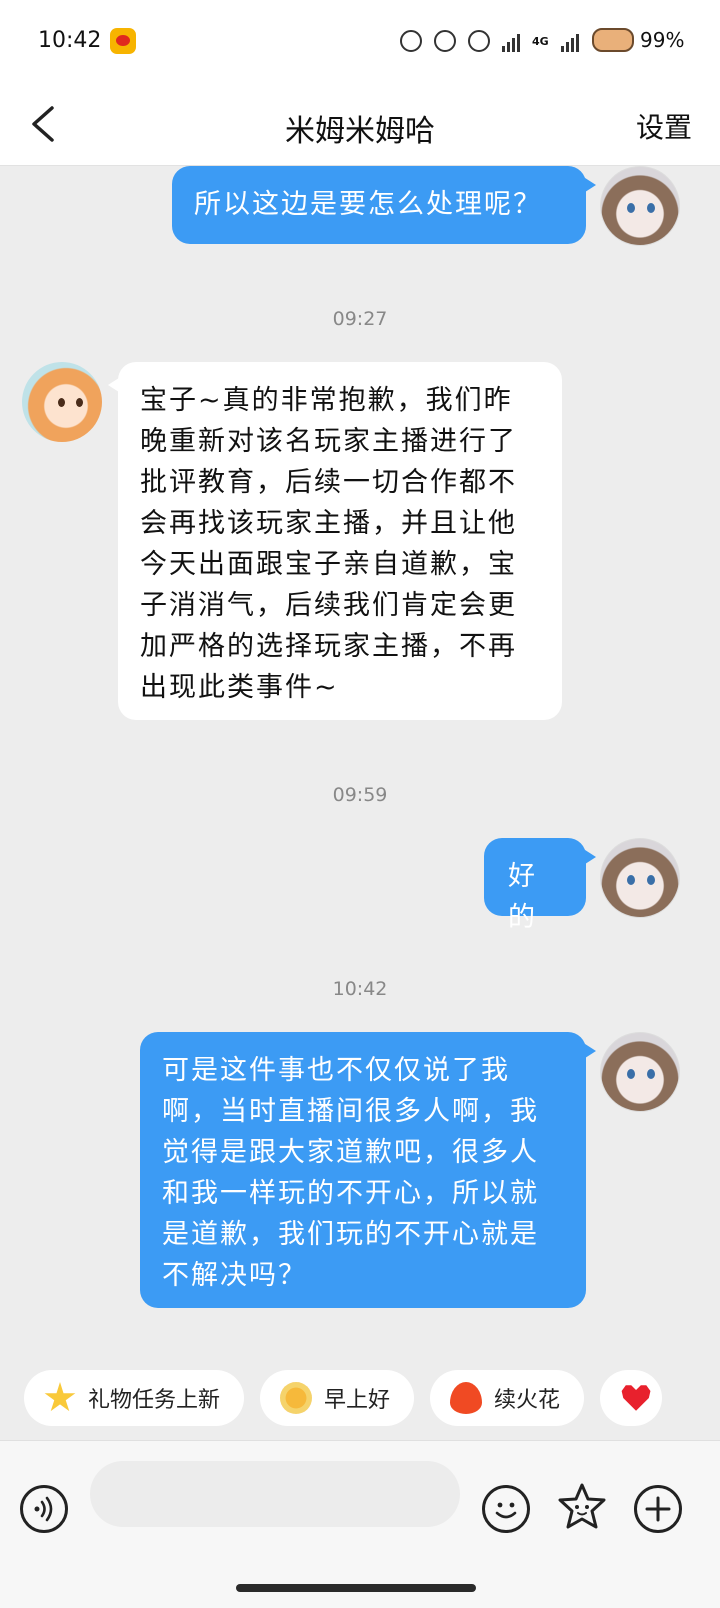 Image resolution: width=720 pixels, height=1608 pixels. I want to click on network-type: 4G, so click(540, 41).